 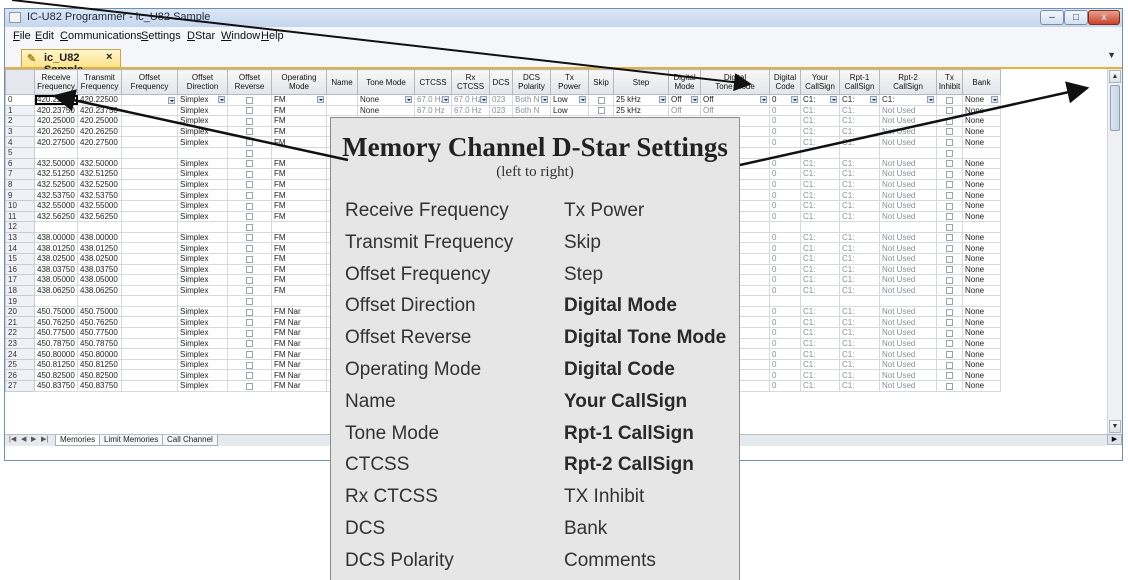 I want to click on scroll-up-icon: ▲, so click(x=1115, y=76).